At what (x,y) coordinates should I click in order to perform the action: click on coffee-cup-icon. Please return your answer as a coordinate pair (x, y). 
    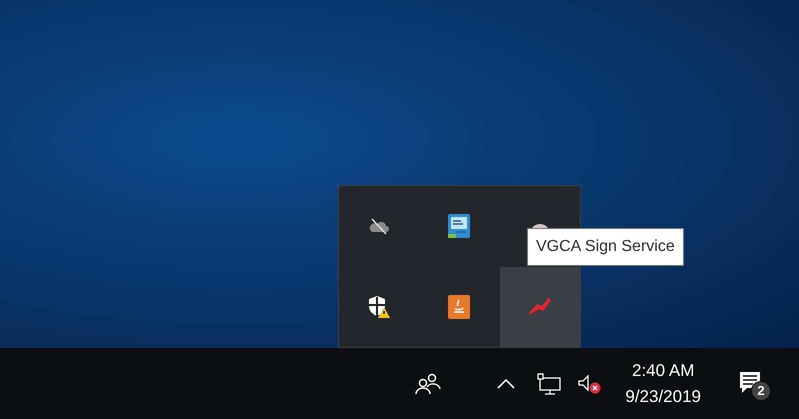
    Looking at the image, I should click on (459, 306).